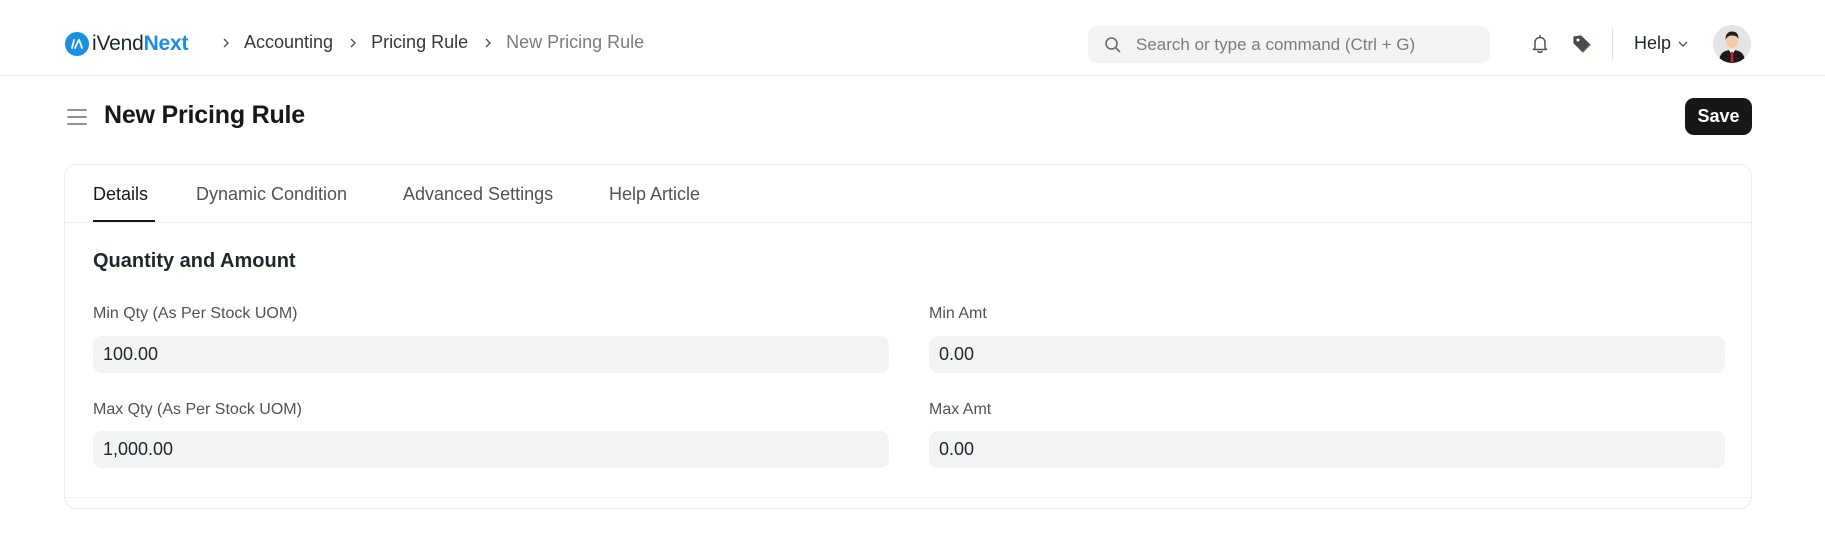 Image resolution: width=1825 pixels, height=557 pixels. I want to click on navbar-divider, so click(1612, 44).